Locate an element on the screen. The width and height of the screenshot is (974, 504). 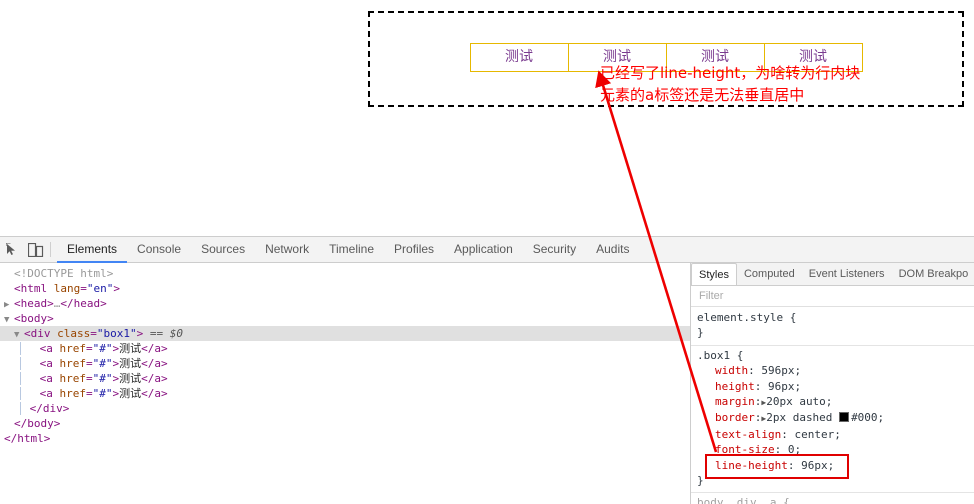
annotation-line-2: 元素的a标签还是无法垂直居中 is located at coordinates (702, 95).